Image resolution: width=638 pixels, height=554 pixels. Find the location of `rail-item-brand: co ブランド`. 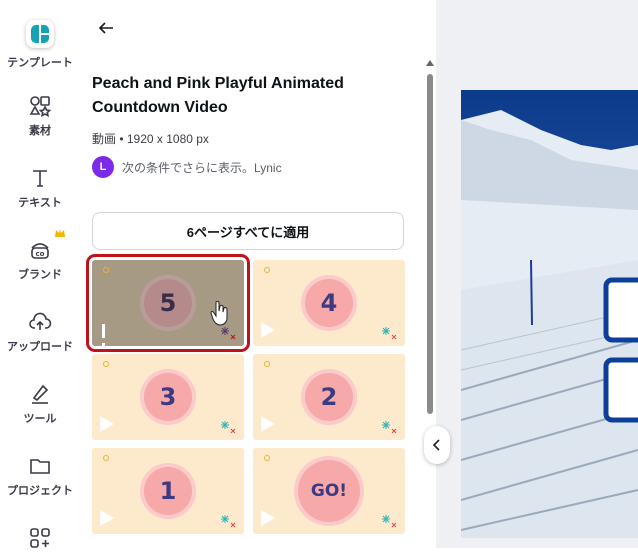

rail-item-brand: co ブランド is located at coordinates (40, 255).